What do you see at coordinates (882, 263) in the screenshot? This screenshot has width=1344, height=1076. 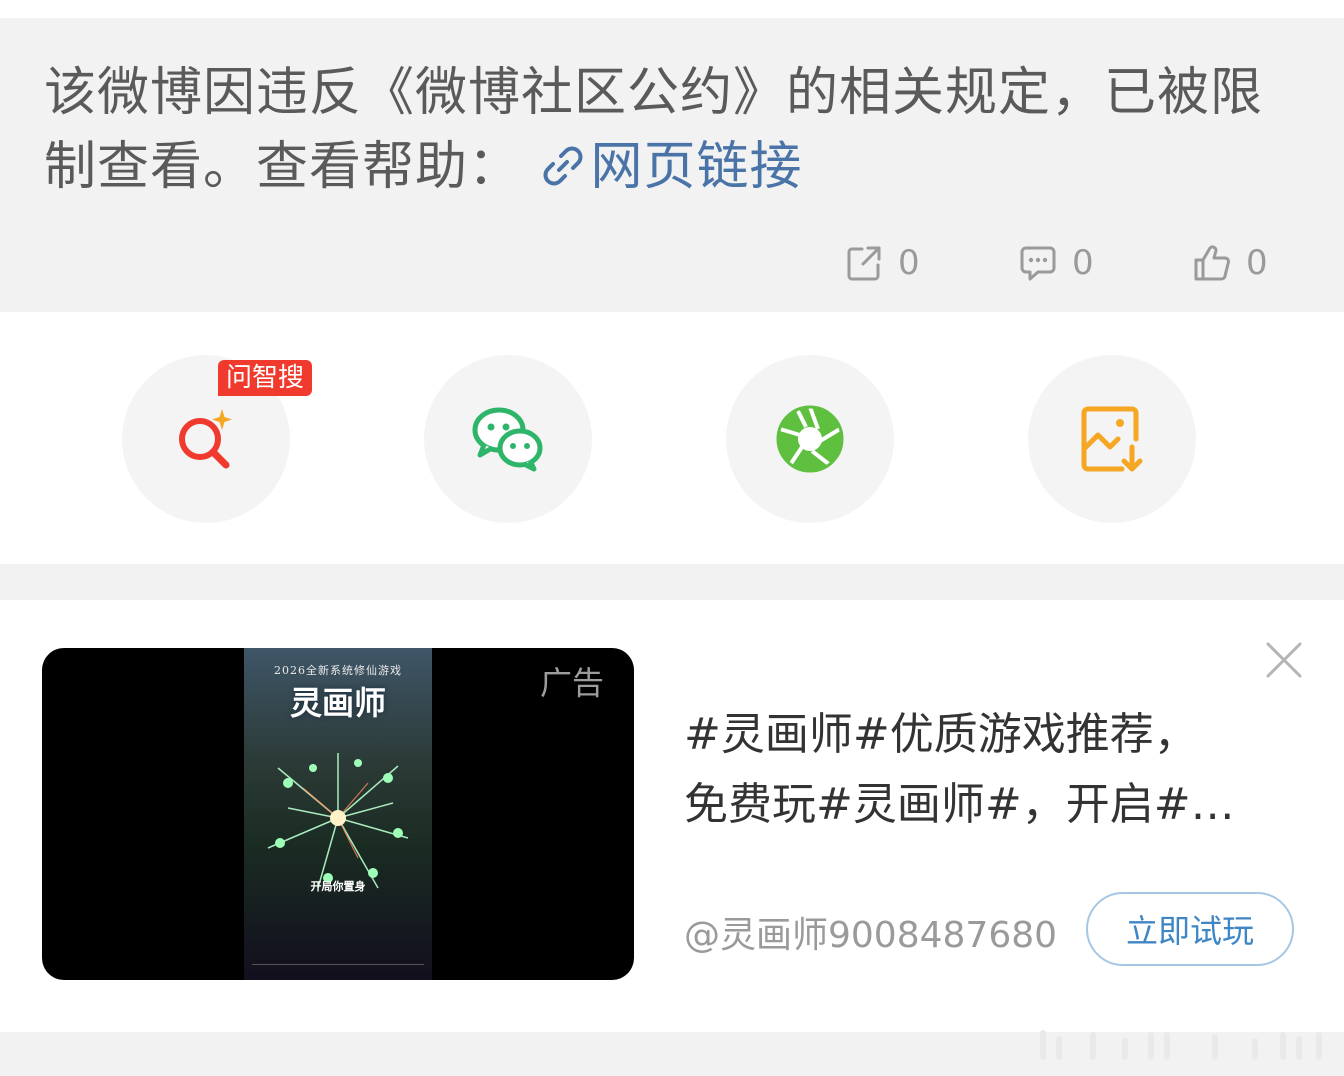 I see `repost-button: 0` at bounding box center [882, 263].